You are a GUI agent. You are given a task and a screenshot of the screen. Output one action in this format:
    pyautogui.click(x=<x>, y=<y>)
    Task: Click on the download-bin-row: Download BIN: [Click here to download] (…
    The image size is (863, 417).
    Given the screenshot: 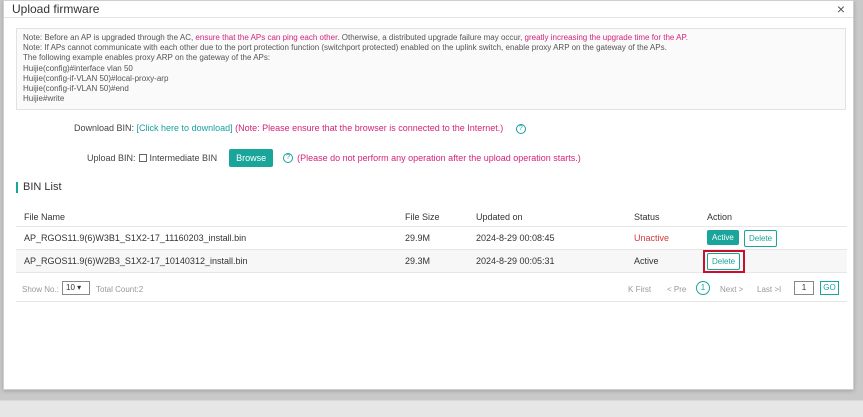 What is the action you would take?
    pyautogui.click(x=300, y=128)
    